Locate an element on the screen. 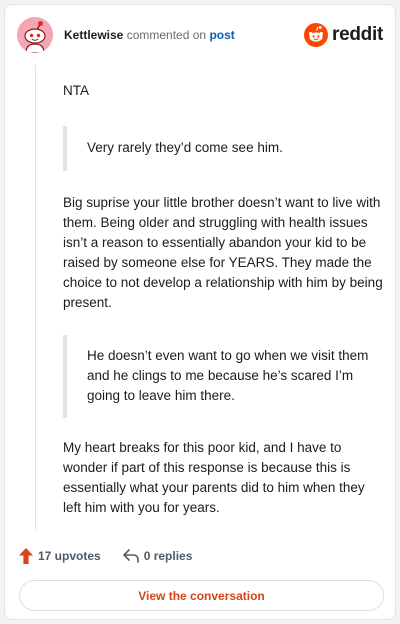  comment-meta: Kettlewise commented on post is located at coordinates (149, 35).